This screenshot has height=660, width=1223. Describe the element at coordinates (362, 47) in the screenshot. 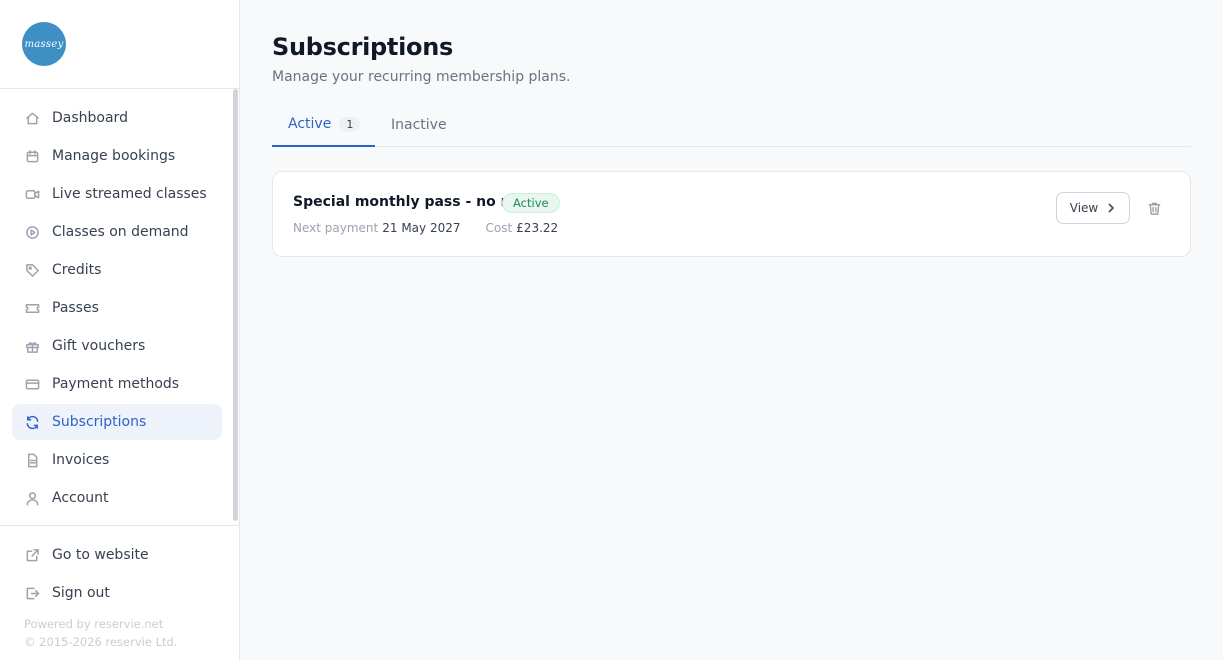

I see `page-title: Subscriptions` at that location.